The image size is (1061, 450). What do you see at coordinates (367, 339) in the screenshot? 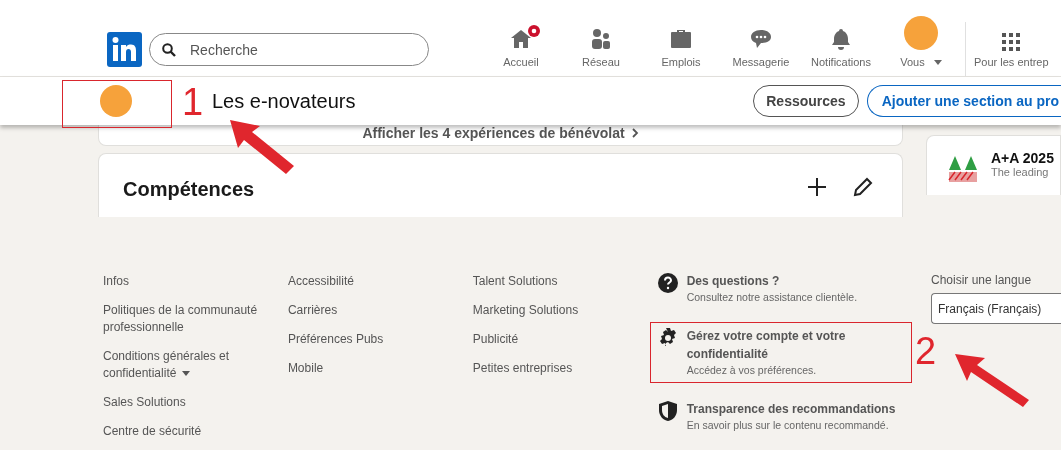
I see `footer-link: Préférences Pubs` at bounding box center [367, 339].